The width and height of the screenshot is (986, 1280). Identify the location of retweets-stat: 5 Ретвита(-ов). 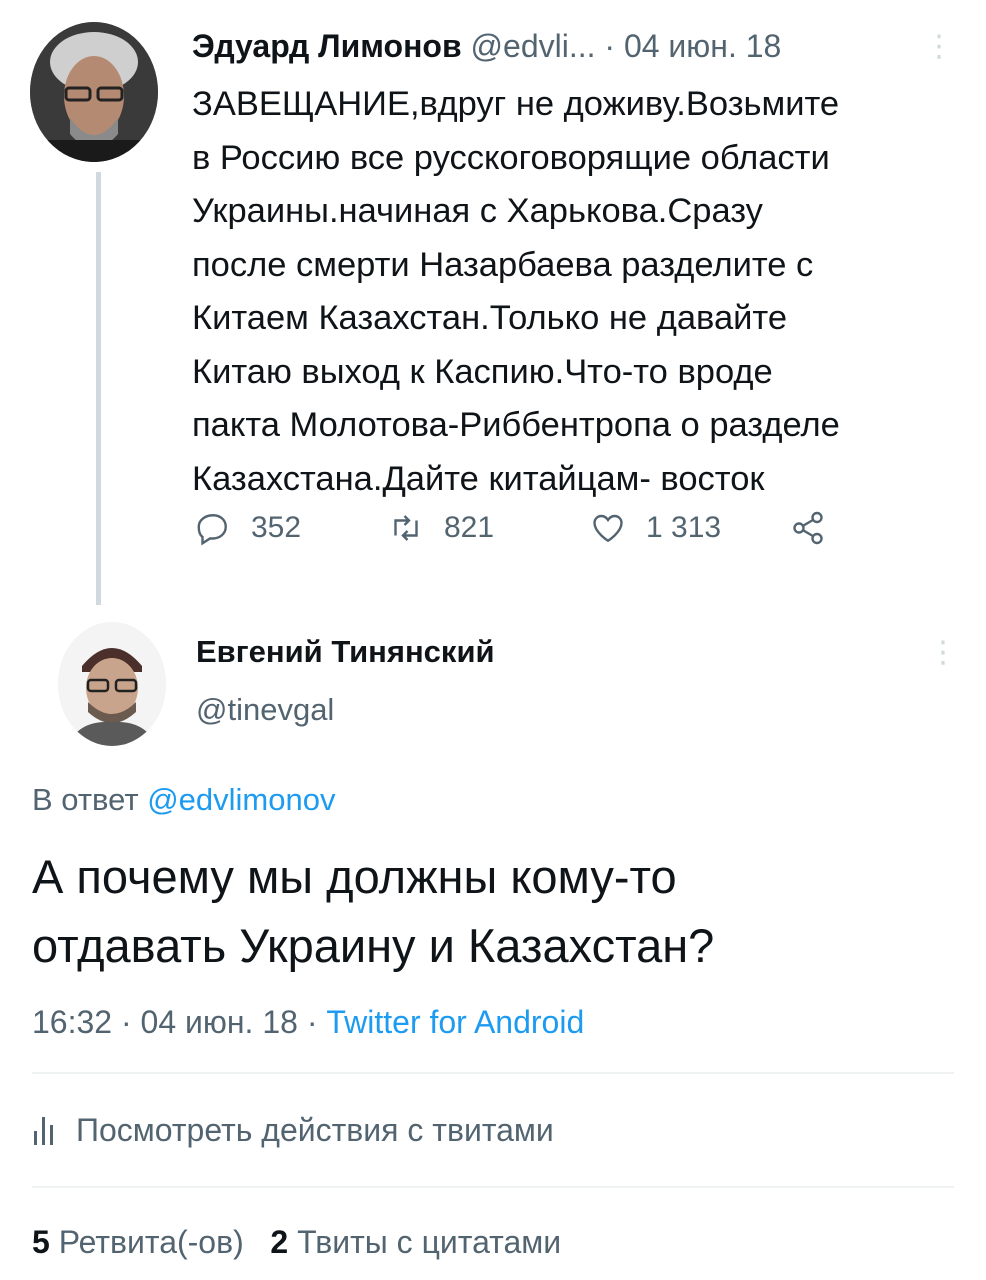
(138, 1242).